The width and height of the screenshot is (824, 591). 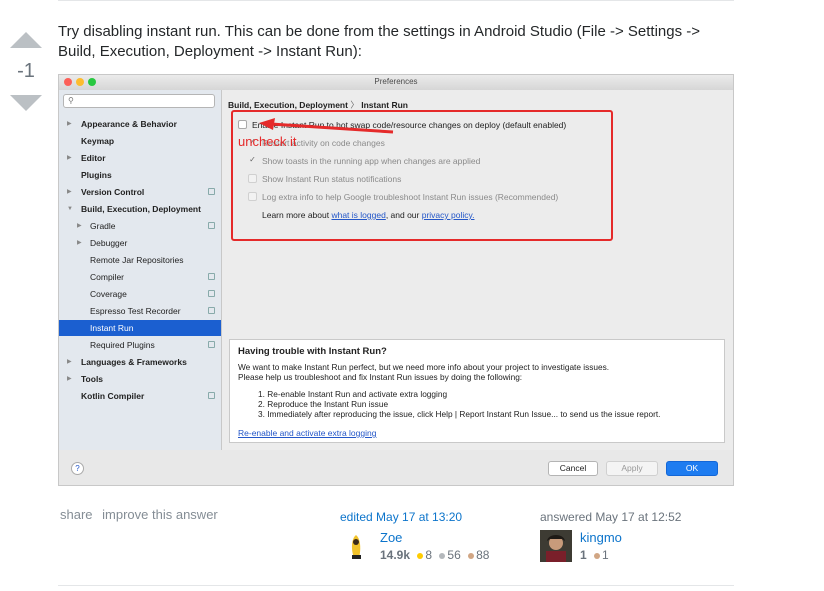 What do you see at coordinates (483, 555) in the screenshot?
I see `bronze-count: 88` at bounding box center [483, 555].